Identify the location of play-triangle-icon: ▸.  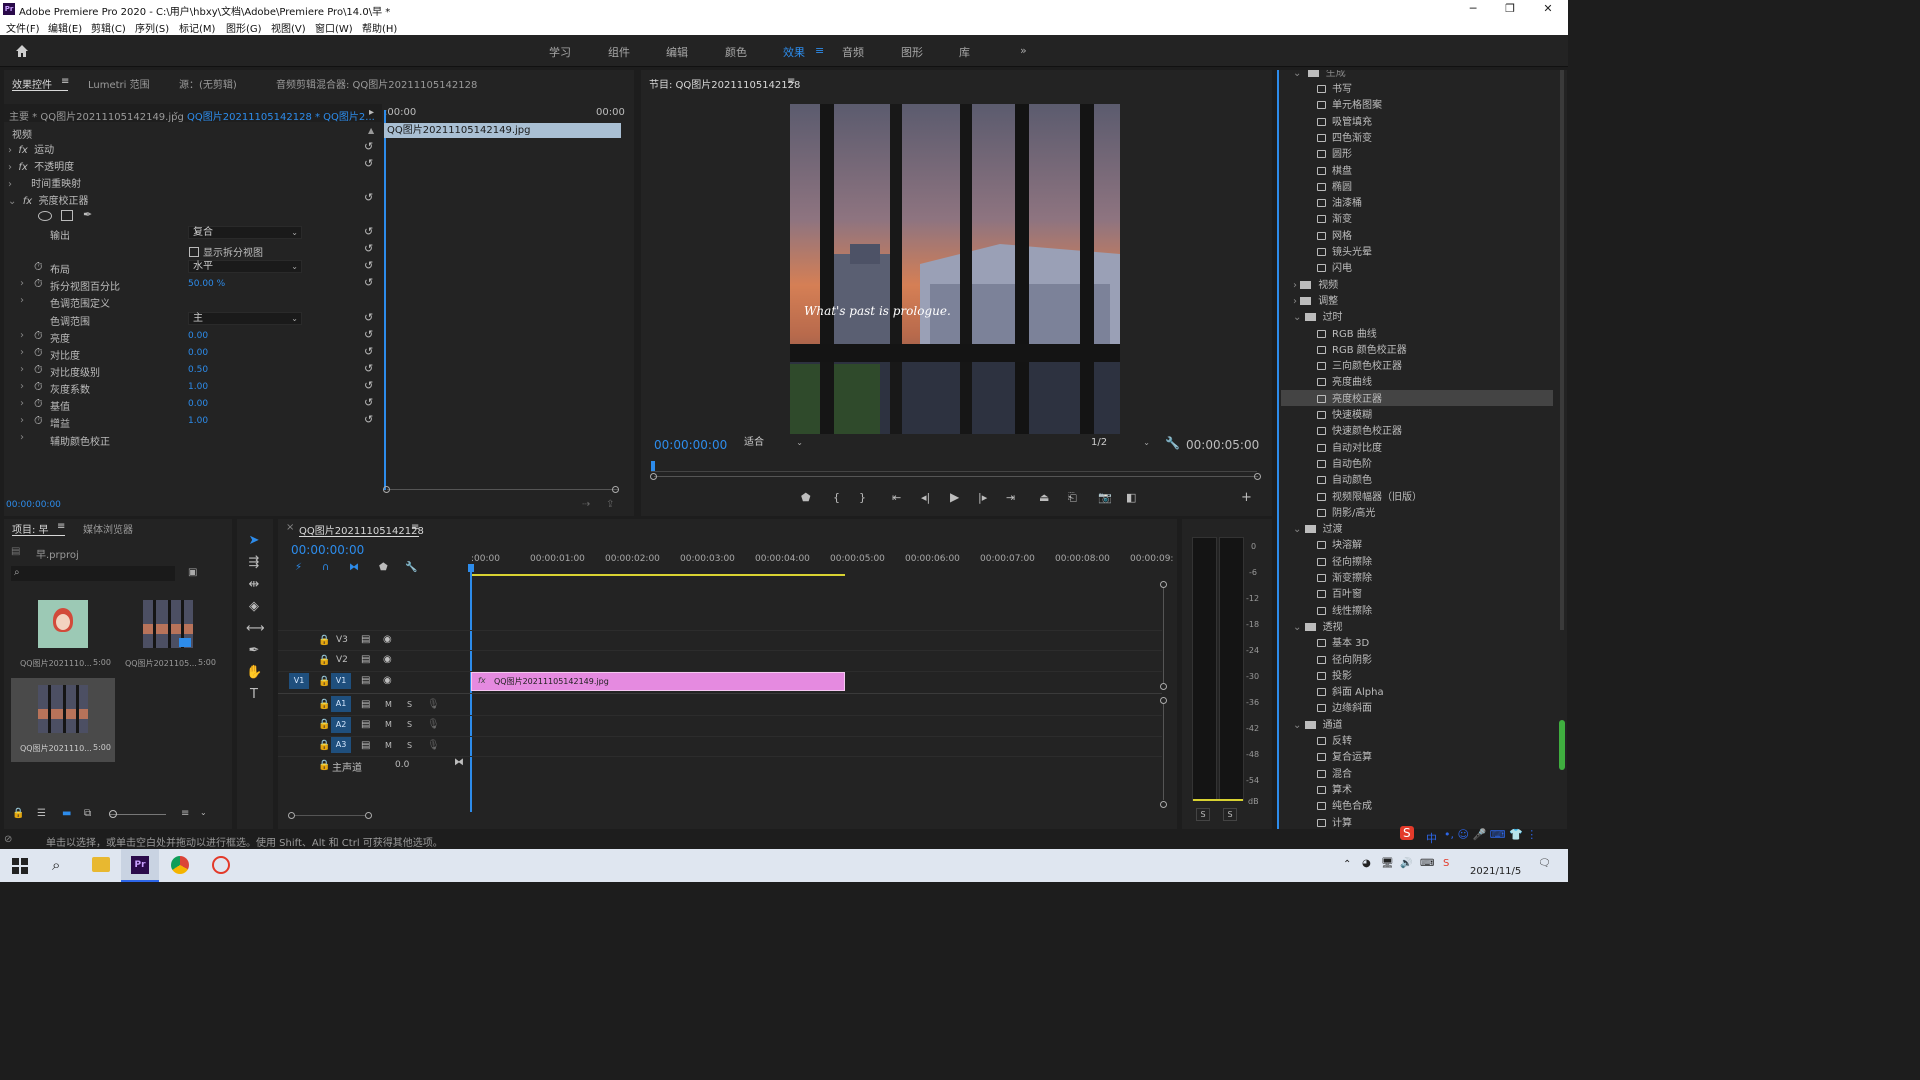
(371, 112).